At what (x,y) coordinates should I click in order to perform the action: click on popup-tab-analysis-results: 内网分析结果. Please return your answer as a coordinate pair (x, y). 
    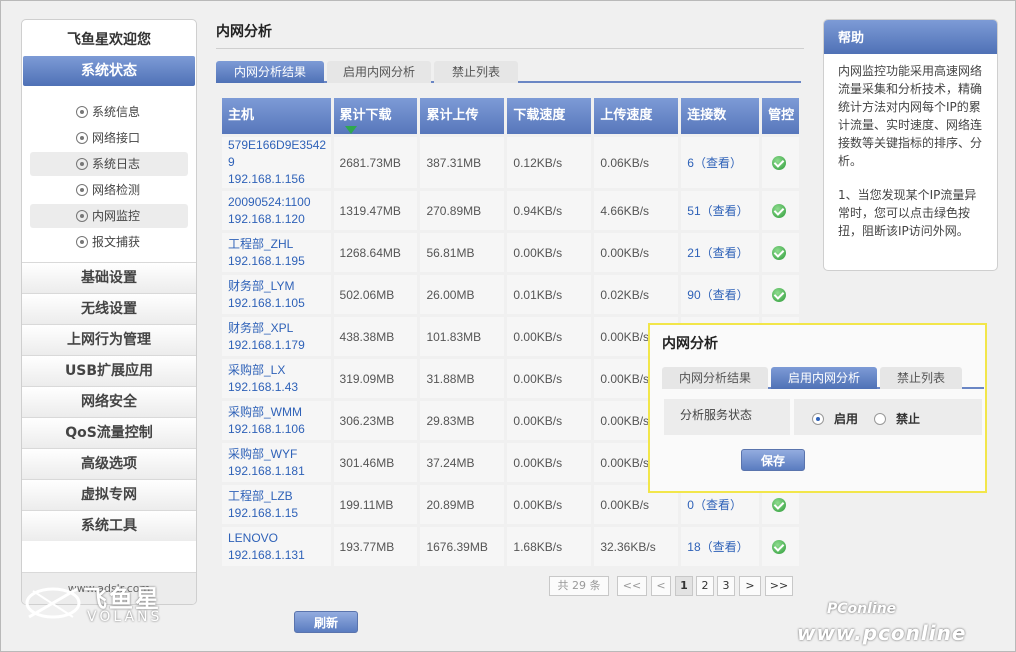
    Looking at the image, I should click on (715, 378).